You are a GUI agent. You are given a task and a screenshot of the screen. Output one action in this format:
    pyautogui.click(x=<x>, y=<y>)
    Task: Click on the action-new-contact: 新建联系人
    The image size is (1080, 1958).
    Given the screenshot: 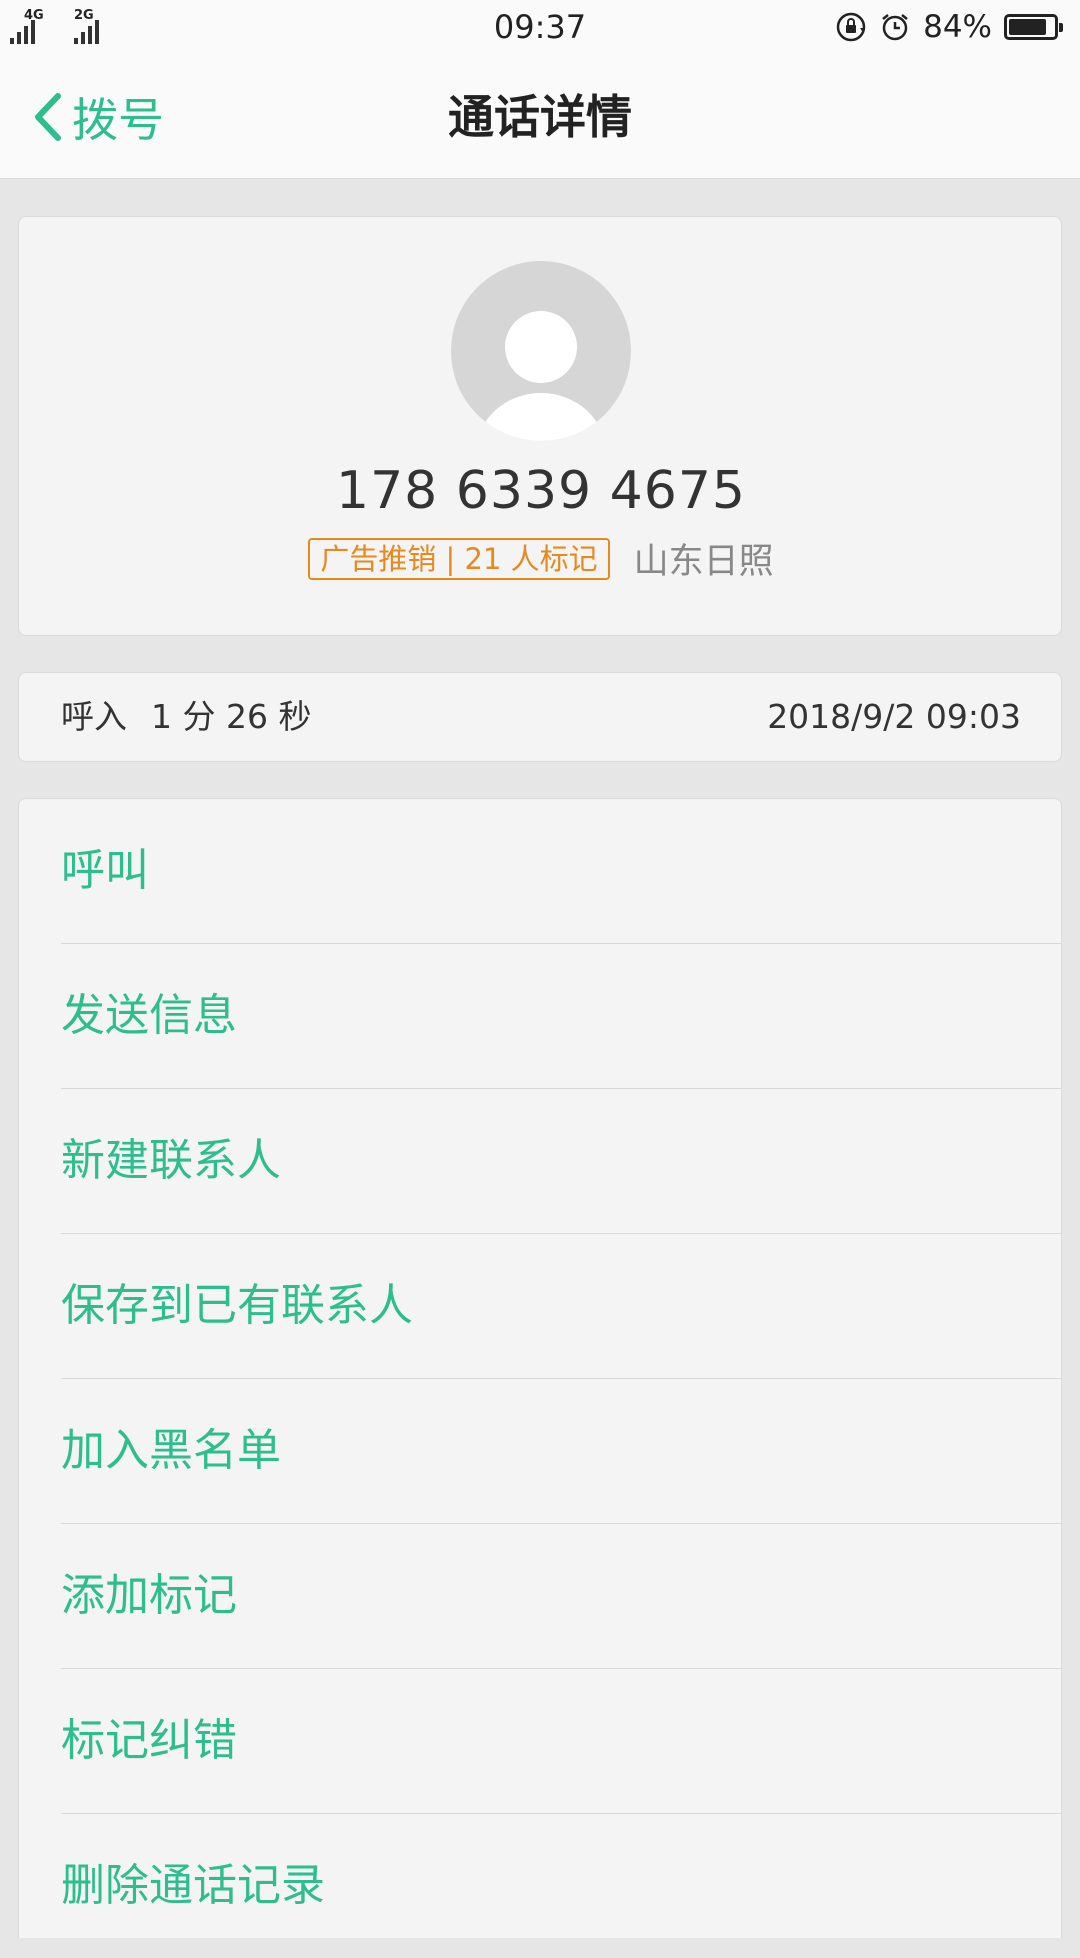 What is the action you would take?
    pyautogui.click(x=561, y=1161)
    